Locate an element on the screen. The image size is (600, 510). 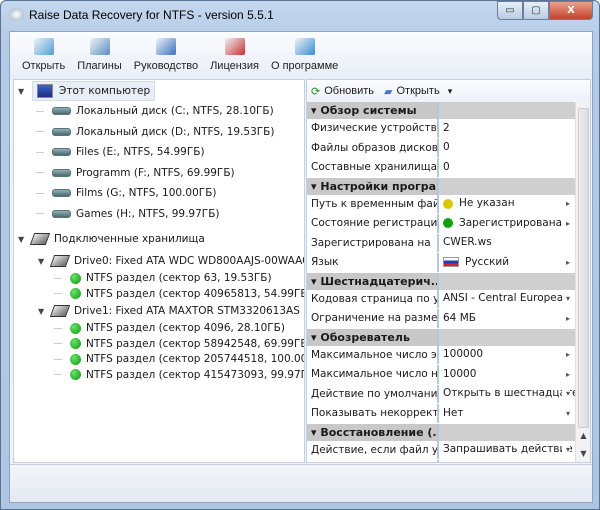
property-row: Составные хранилища 0 is located at coordinates (441, 168).